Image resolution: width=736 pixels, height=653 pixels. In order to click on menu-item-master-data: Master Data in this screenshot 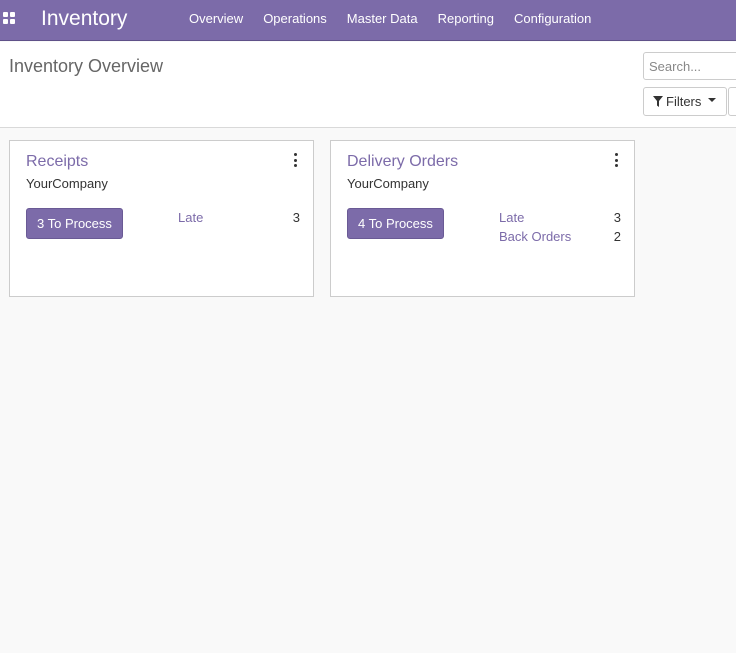, I will do `click(382, 20)`.